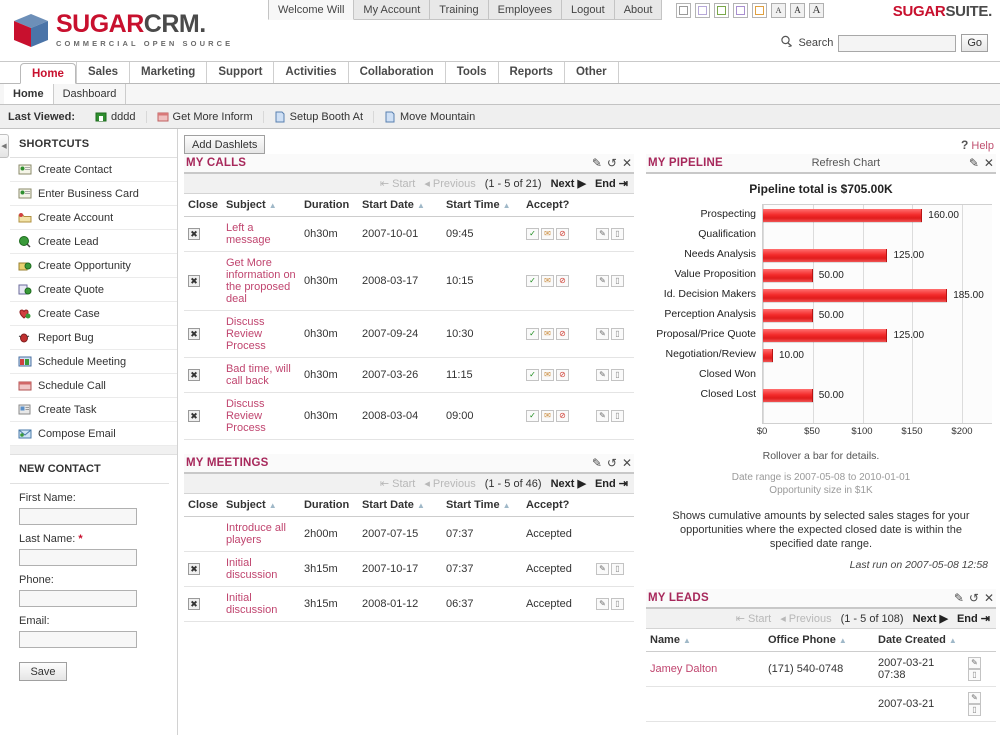 Image resolution: width=1000 pixels, height=749 pixels. Describe the element at coordinates (459, 10) in the screenshot. I see `utility-nav-training: Training` at that location.